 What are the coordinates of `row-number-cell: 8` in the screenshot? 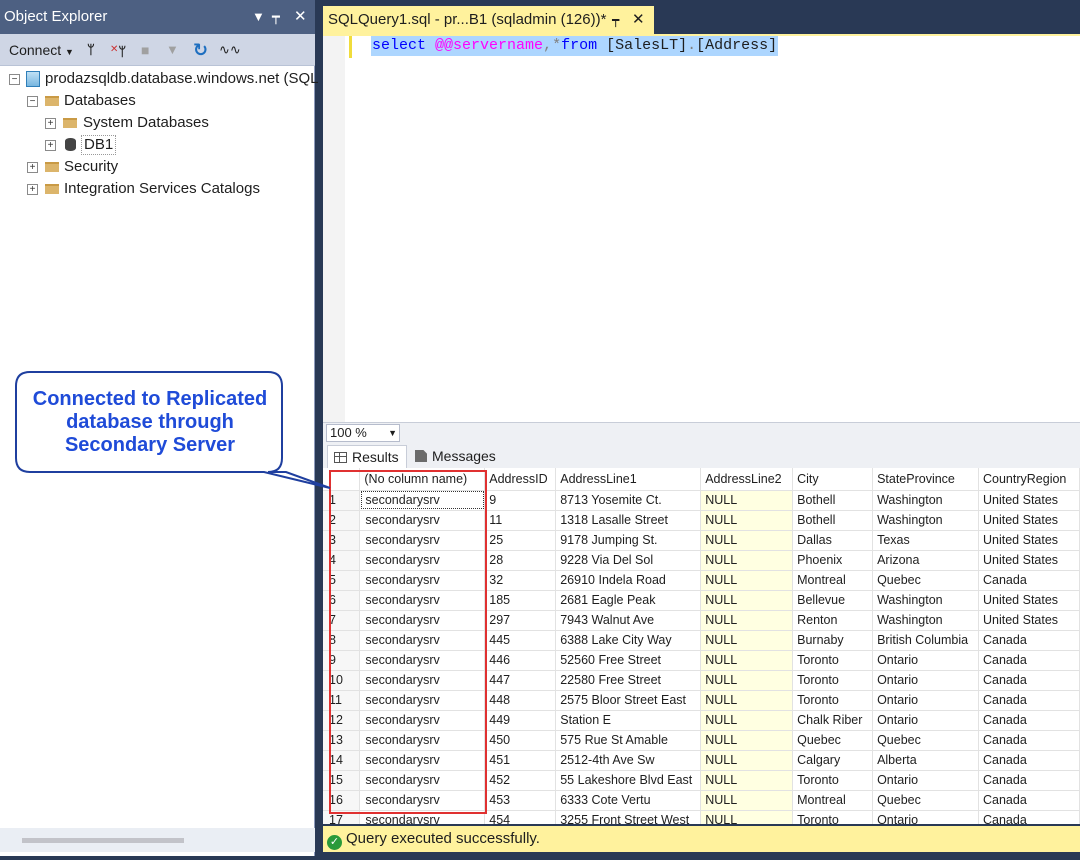 It's located at (342, 640).